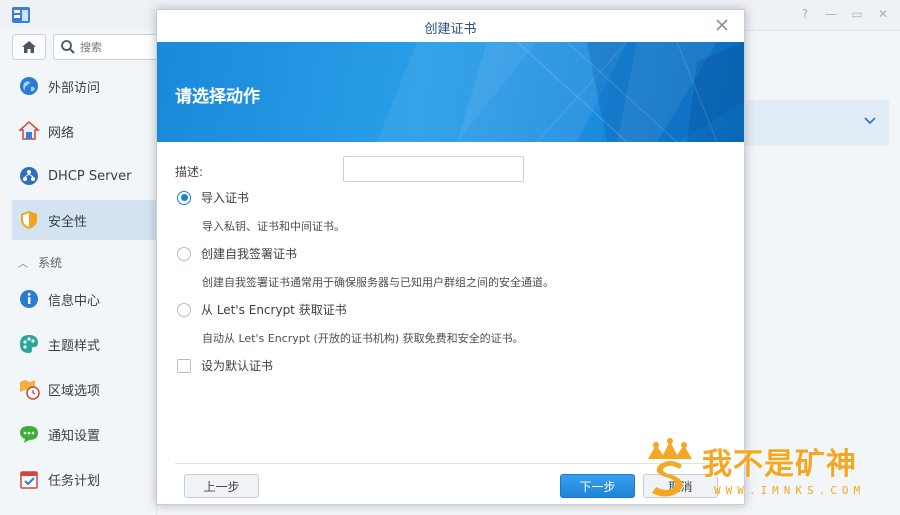 The width and height of the screenshot is (900, 515). What do you see at coordinates (273, 226) in the screenshot?
I see `option-description: 导入私钥、证书和中间证书。` at bounding box center [273, 226].